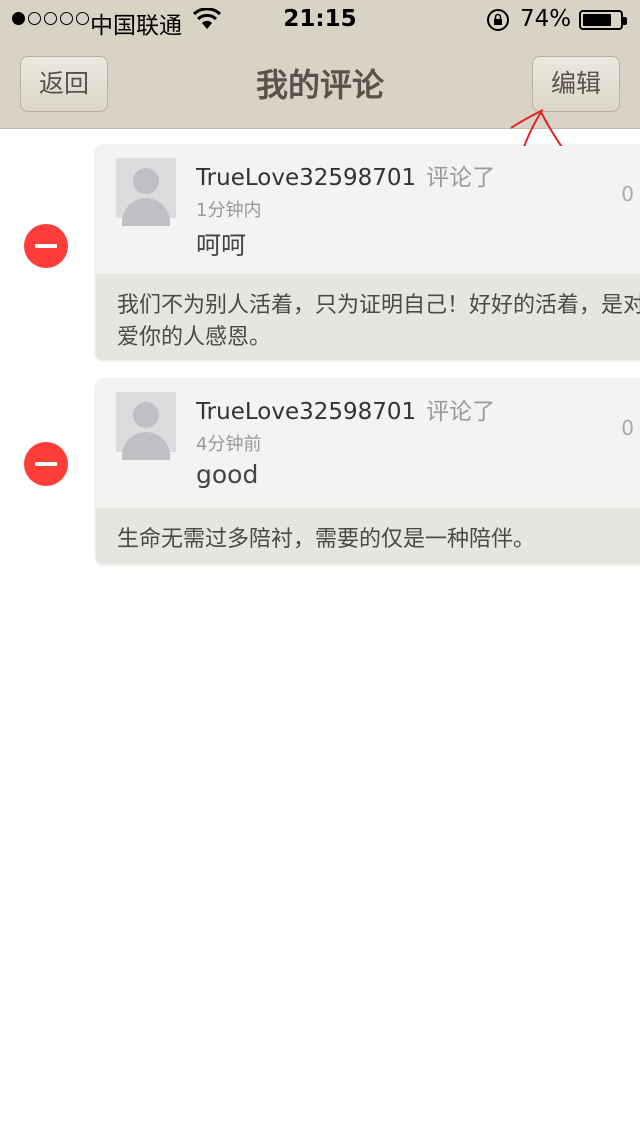 The width and height of the screenshot is (640, 1136). I want to click on original-post-quote: 生命无需过多陪衬，需要的仅是一种陪伴。, so click(368, 536).